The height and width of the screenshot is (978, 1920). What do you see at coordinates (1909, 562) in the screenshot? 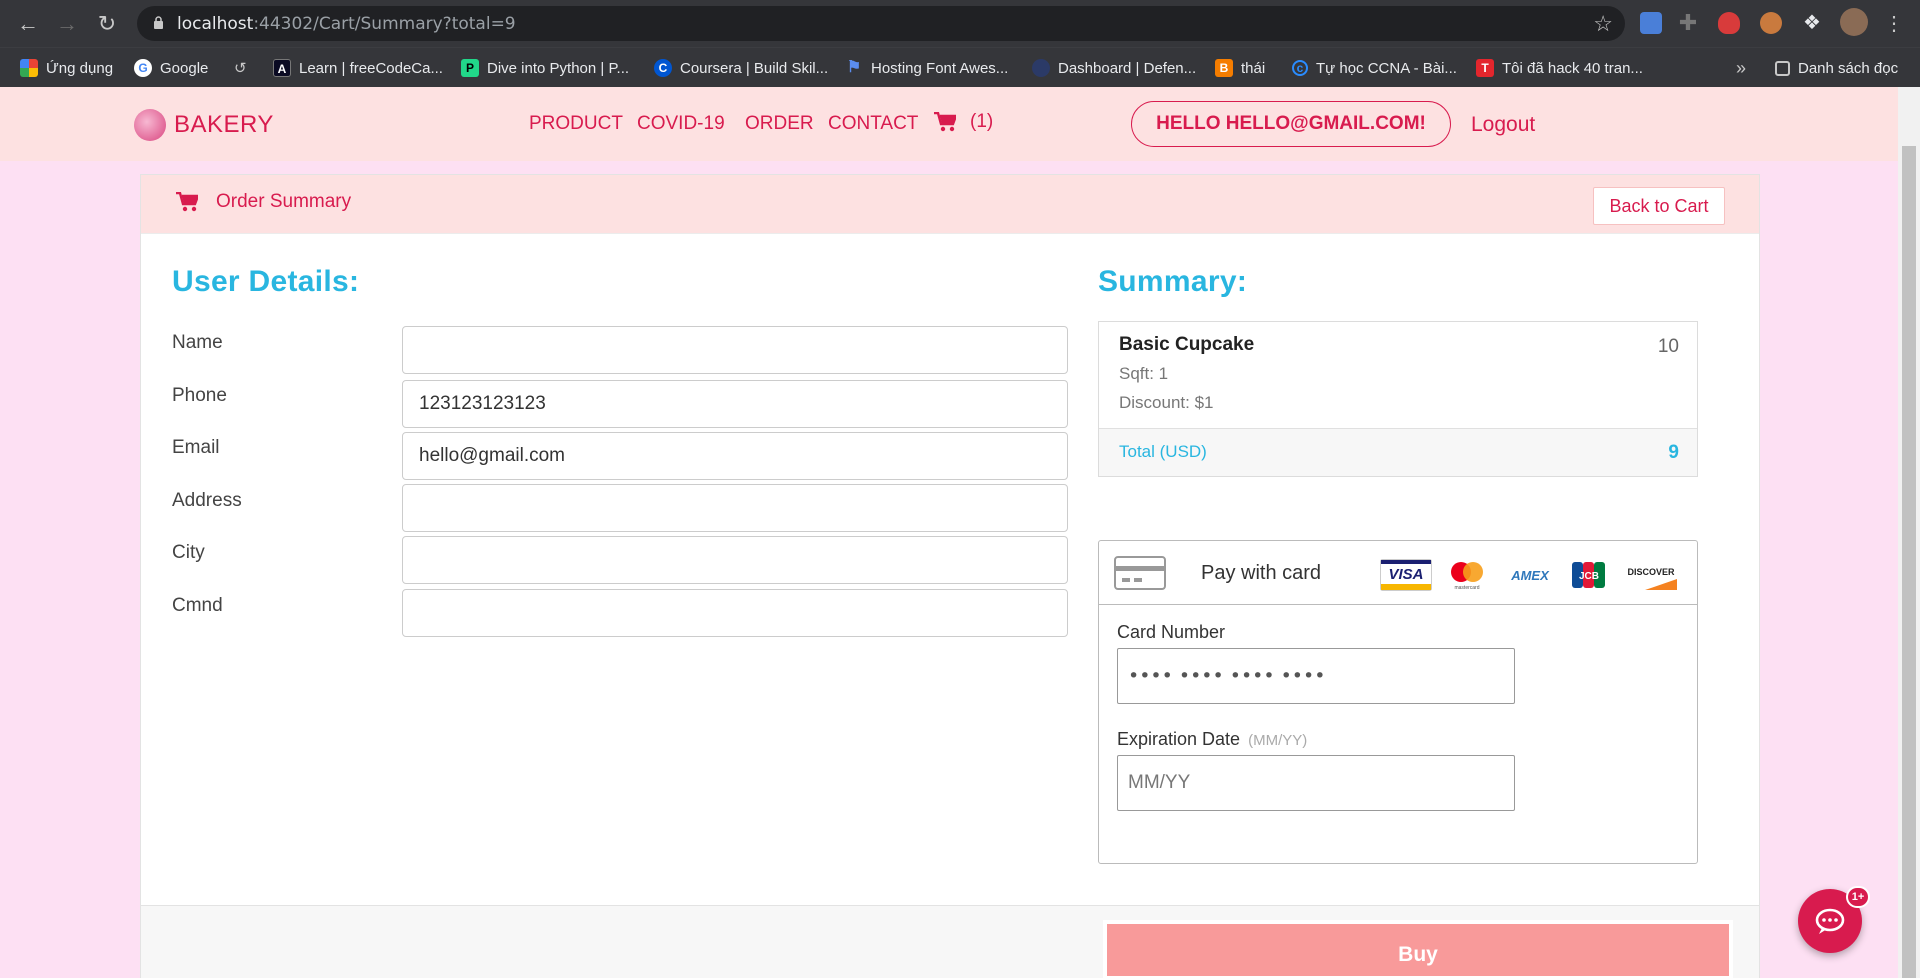
I see `scrollbar-thumb` at bounding box center [1909, 562].